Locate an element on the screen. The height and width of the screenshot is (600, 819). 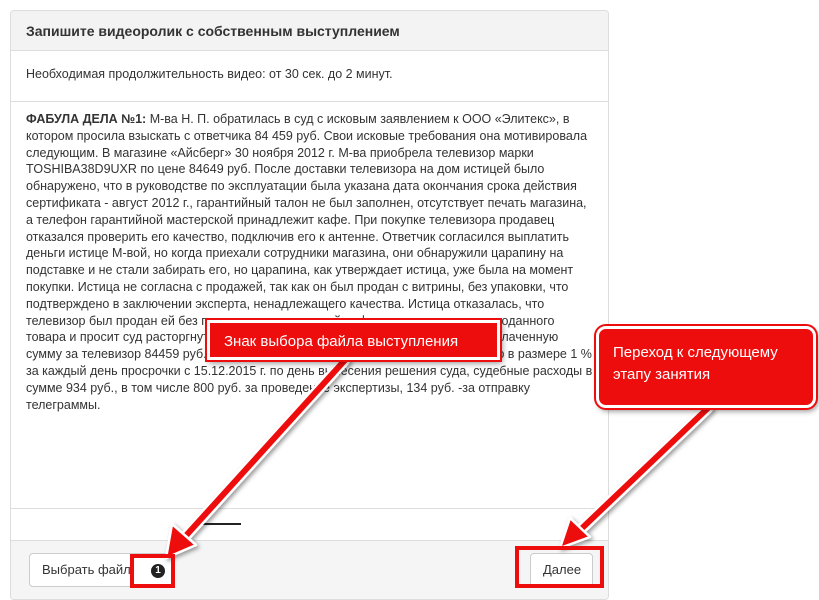
choose-file-label: Выбрать файл is located at coordinates (86, 569).